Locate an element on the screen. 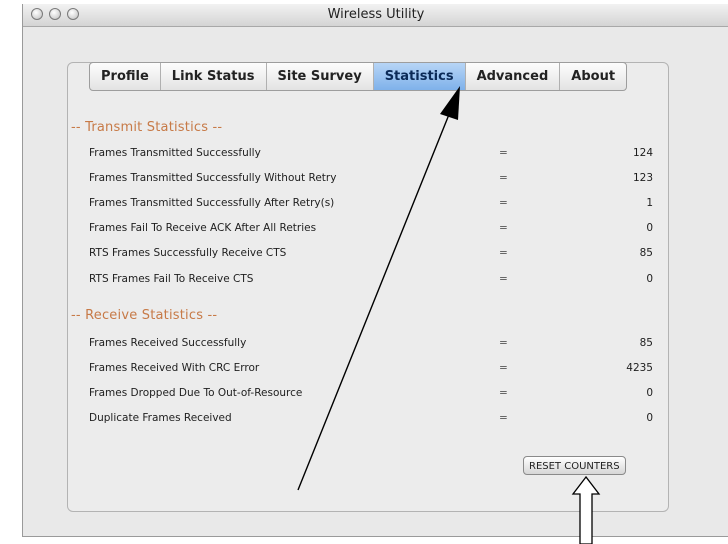 This screenshot has width=728, height=544. stat-label: Frames Received Successfully is located at coordinates (168, 343).